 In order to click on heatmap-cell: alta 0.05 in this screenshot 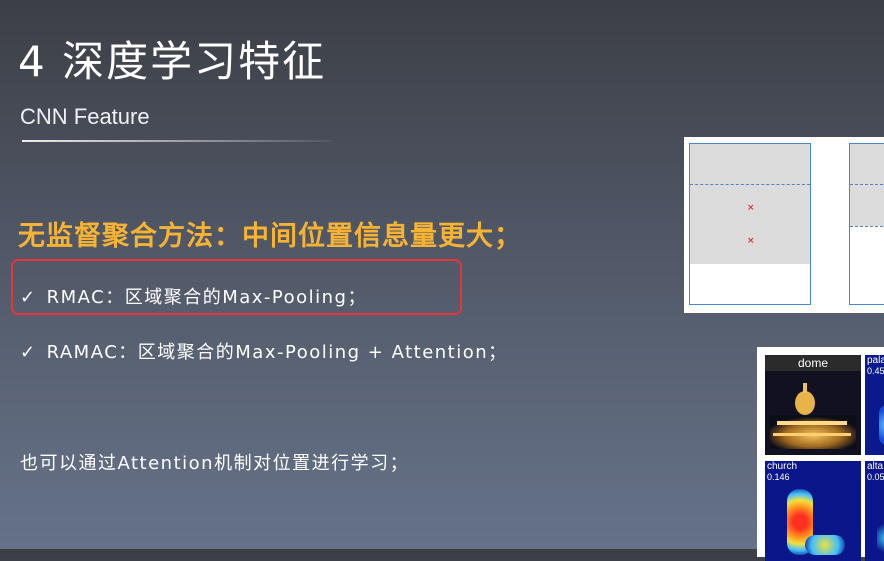, I will do `click(874, 511)`.